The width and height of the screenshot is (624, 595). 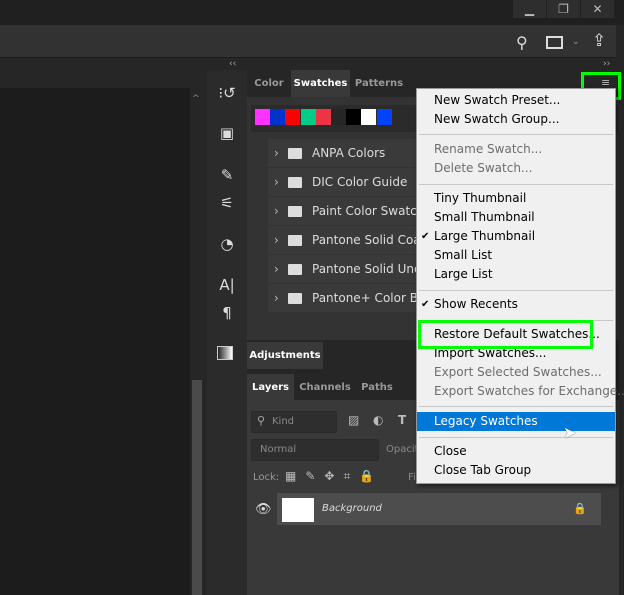 What do you see at coordinates (377, 387) in the screenshot?
I see `tab-paths: Paths` at bounding box center [377, 387].